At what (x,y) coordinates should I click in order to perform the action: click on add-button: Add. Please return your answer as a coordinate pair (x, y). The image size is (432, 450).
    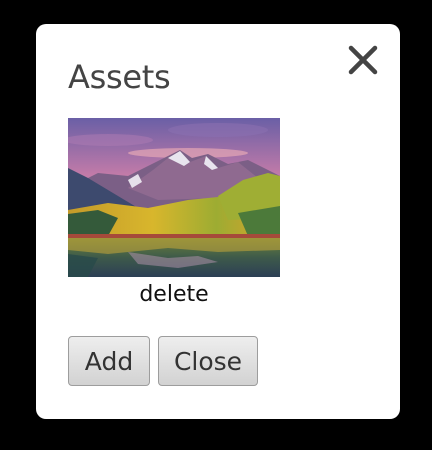
    Looking at the image, I should click on (109, 361).